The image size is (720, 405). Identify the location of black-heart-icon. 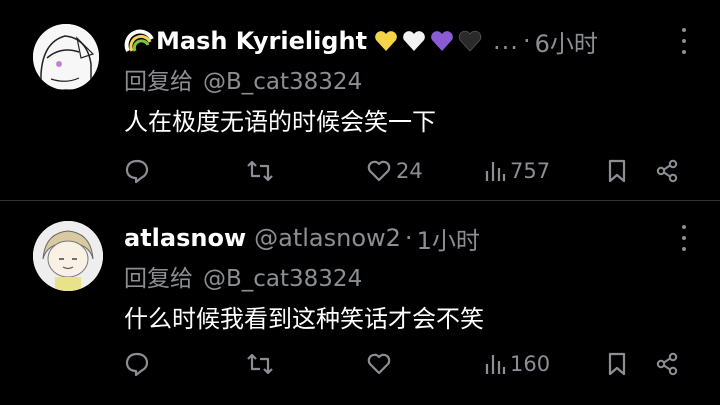
(470, 41).